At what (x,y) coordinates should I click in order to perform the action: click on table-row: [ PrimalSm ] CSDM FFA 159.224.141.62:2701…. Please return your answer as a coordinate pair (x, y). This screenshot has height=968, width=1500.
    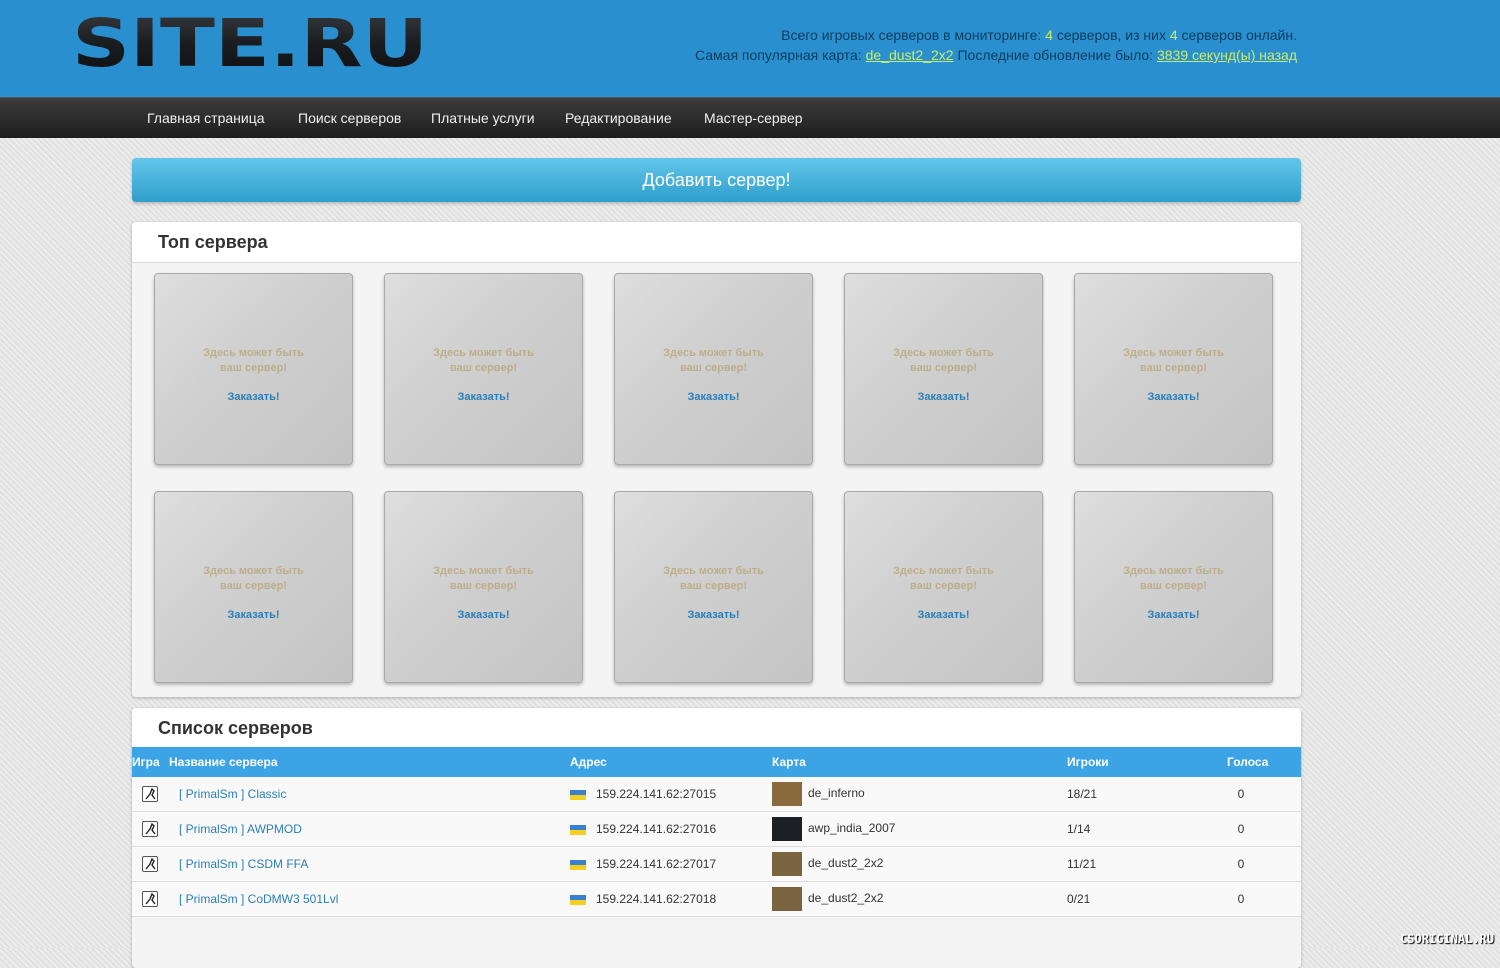
    Looking at the image, I should click on (716, 864).